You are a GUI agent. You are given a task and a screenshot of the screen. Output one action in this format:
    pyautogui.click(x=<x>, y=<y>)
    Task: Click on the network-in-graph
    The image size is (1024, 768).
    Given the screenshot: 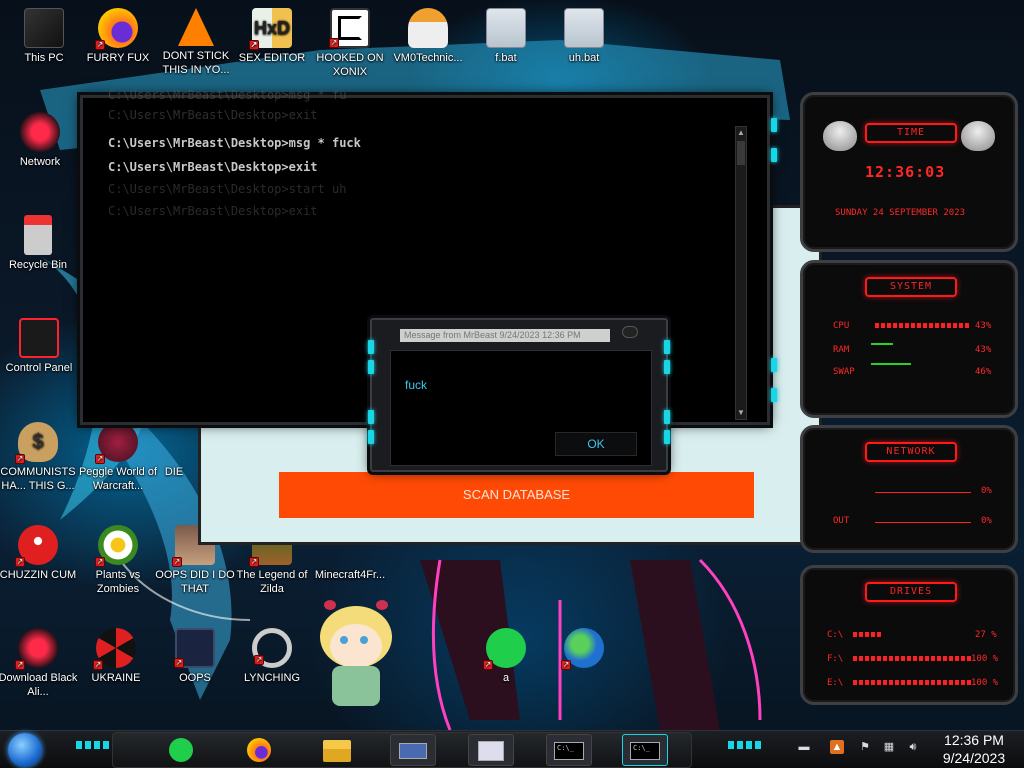 What is the action you would take?
    pyautogui.click(x=923, y=492)
    